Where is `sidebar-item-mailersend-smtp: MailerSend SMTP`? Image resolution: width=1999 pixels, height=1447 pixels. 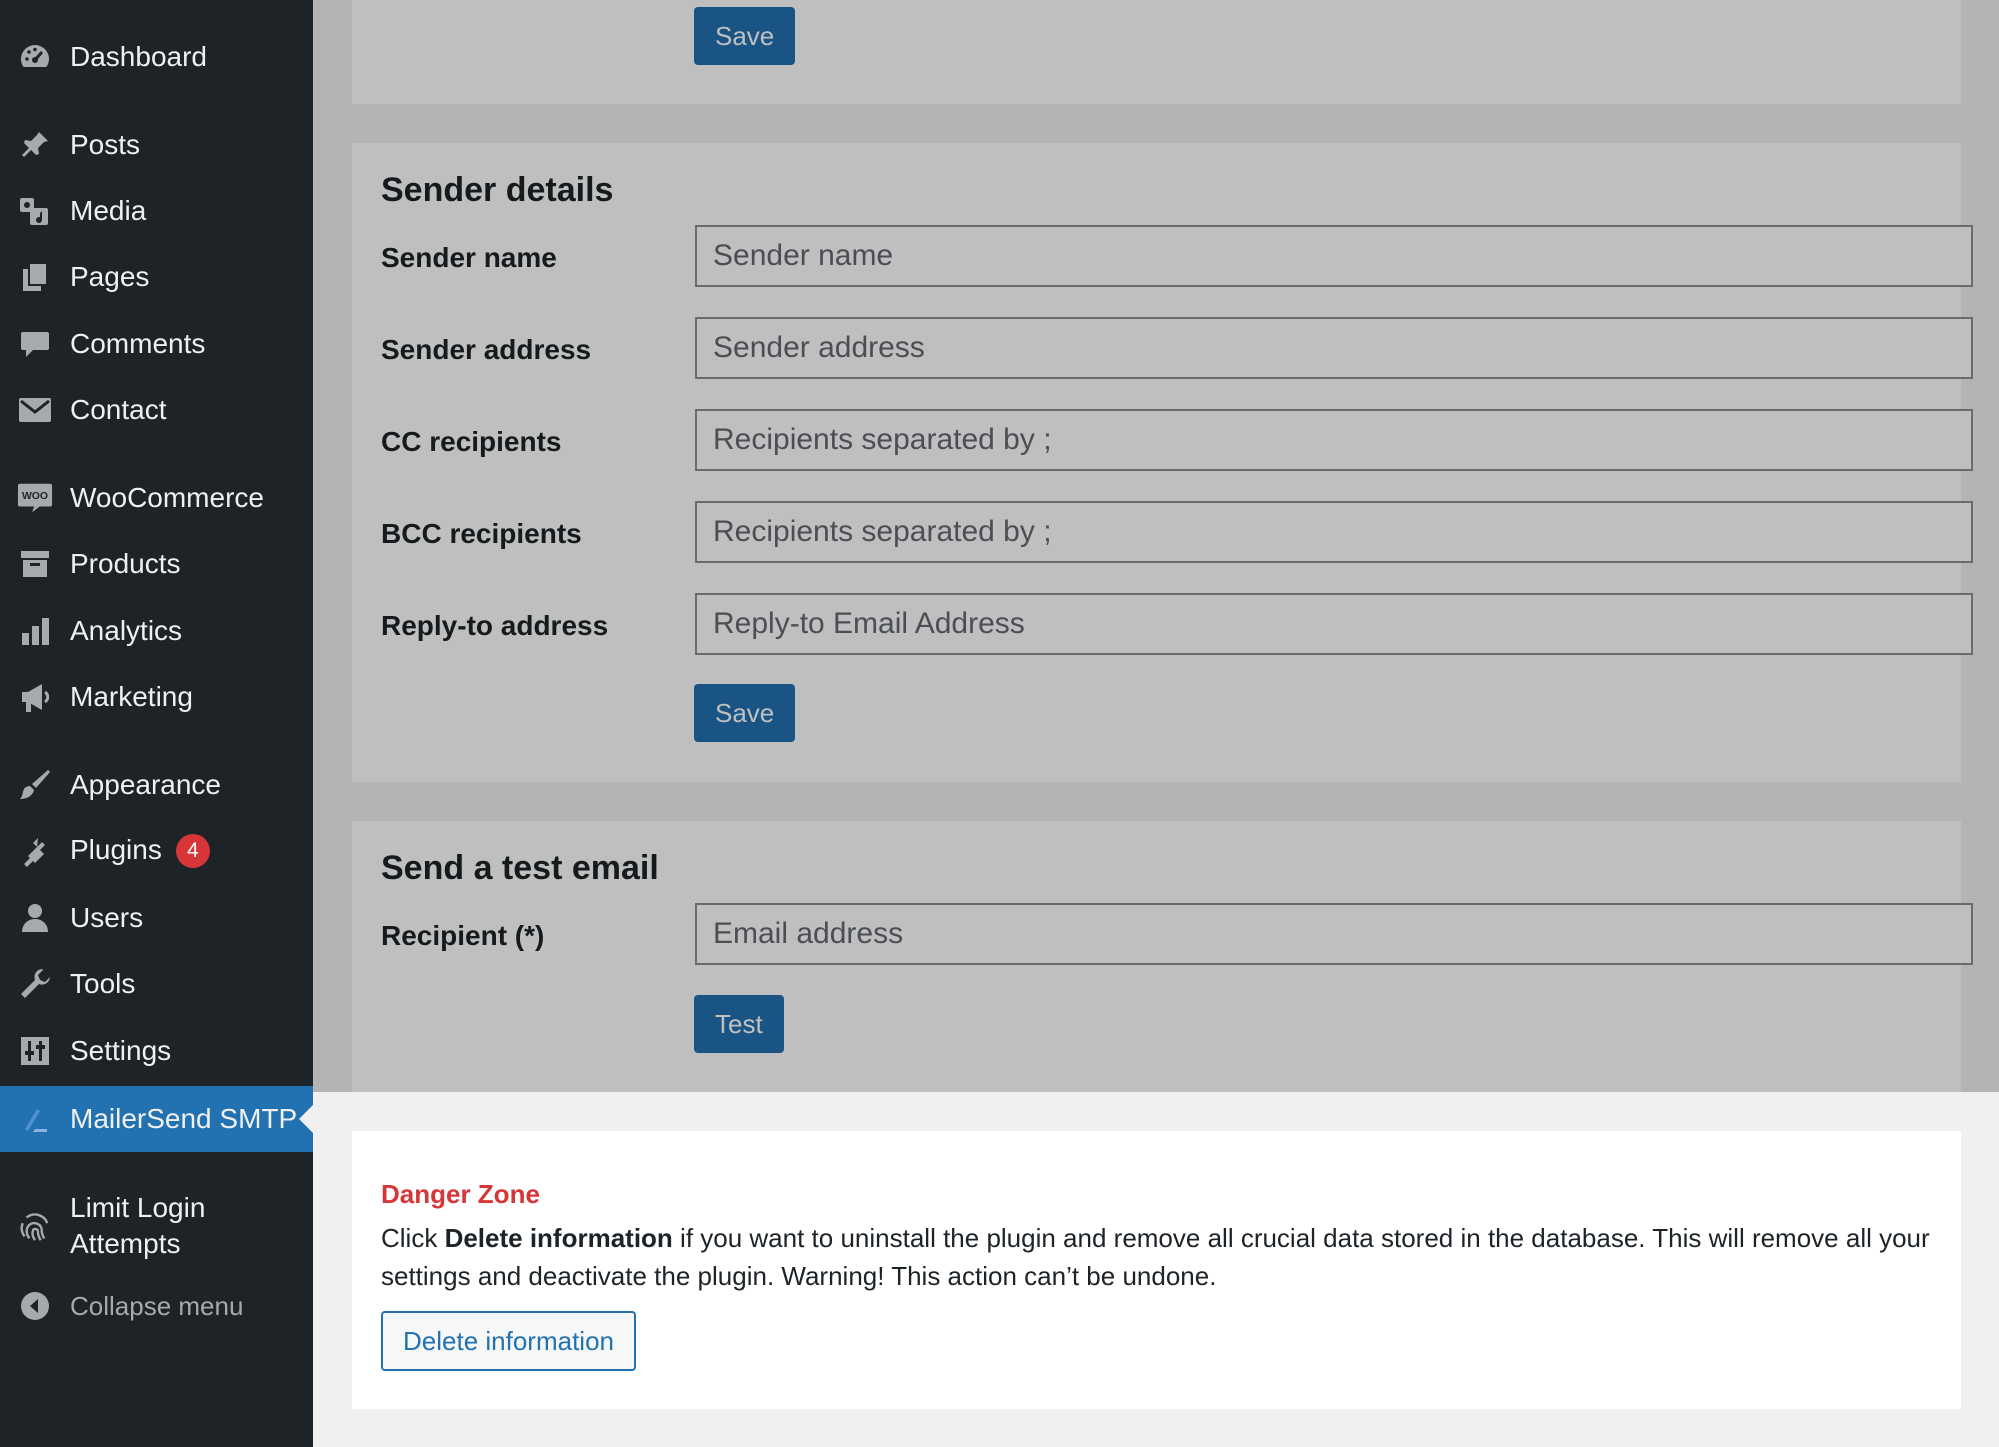
sidebar-item-mailersend-smtp: MailerSend SMTP is located at coordinates (156, 1119).